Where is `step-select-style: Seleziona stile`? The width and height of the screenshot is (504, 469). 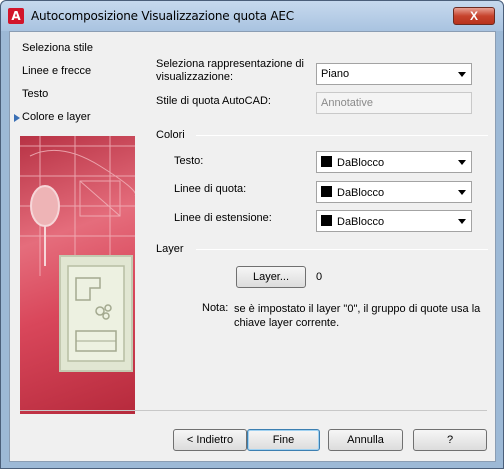 step-select-style: Seleziona stile is located at coordinates (57, 48).